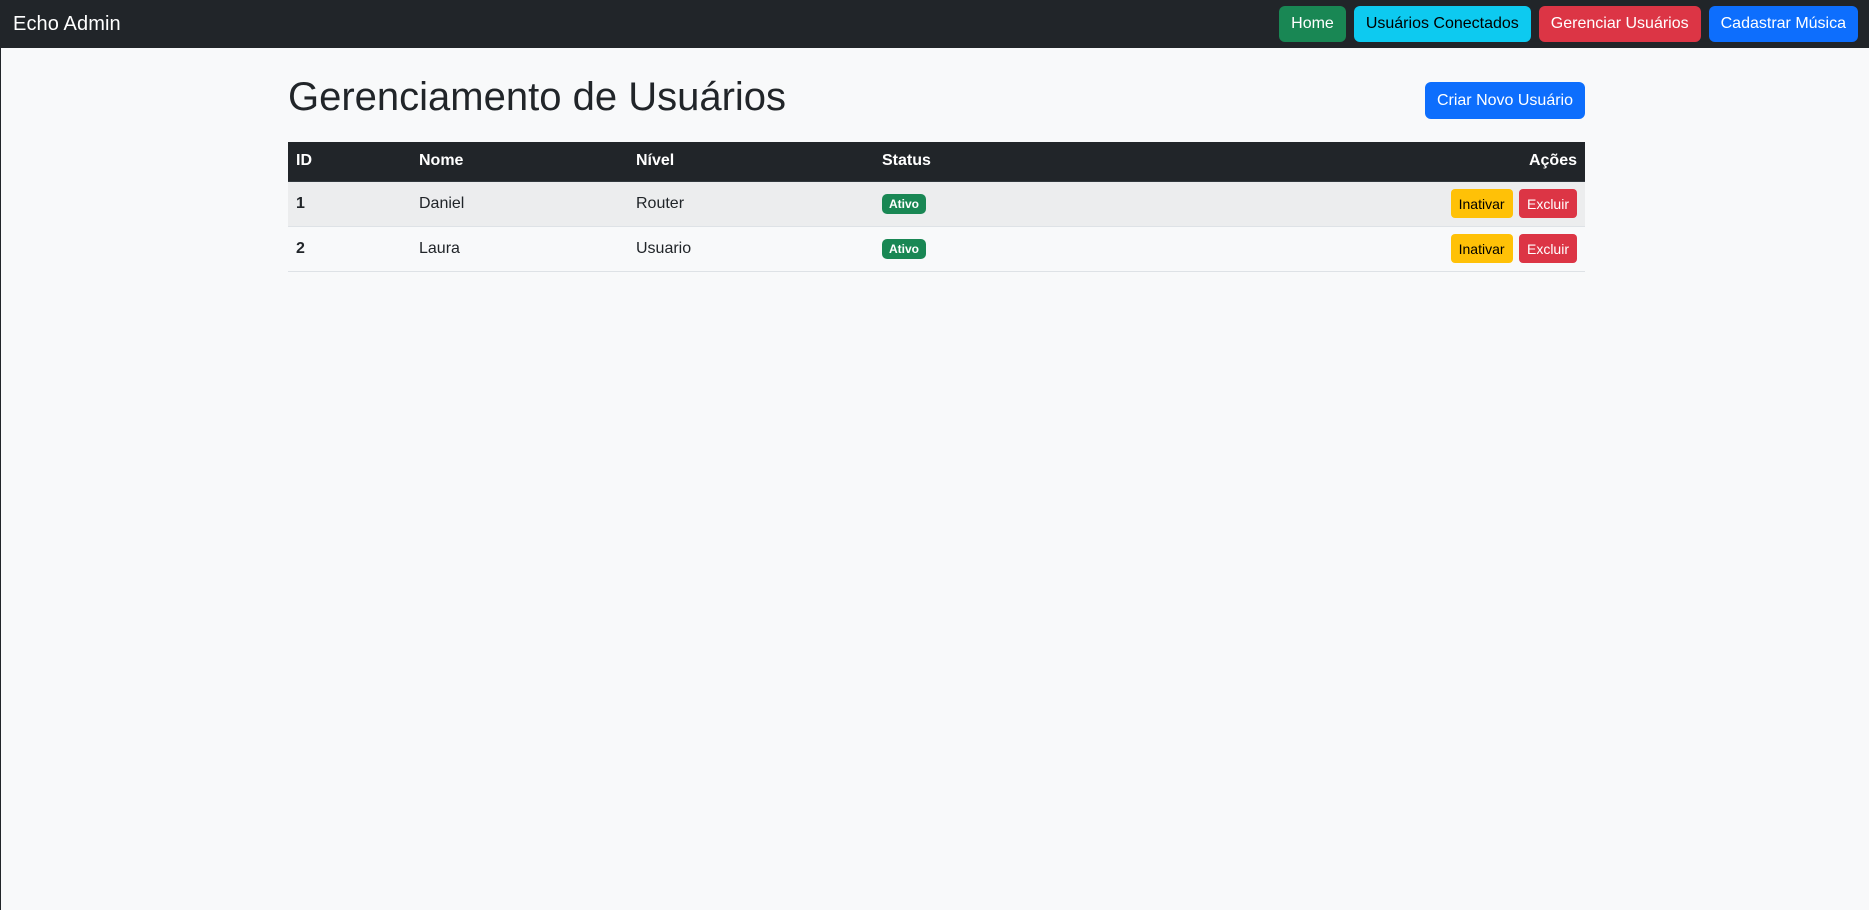  What do you see at coordinates (751, 249) in the screenshot?
I see `cell-nivel: Usuario` at bounding box center [751, 249].